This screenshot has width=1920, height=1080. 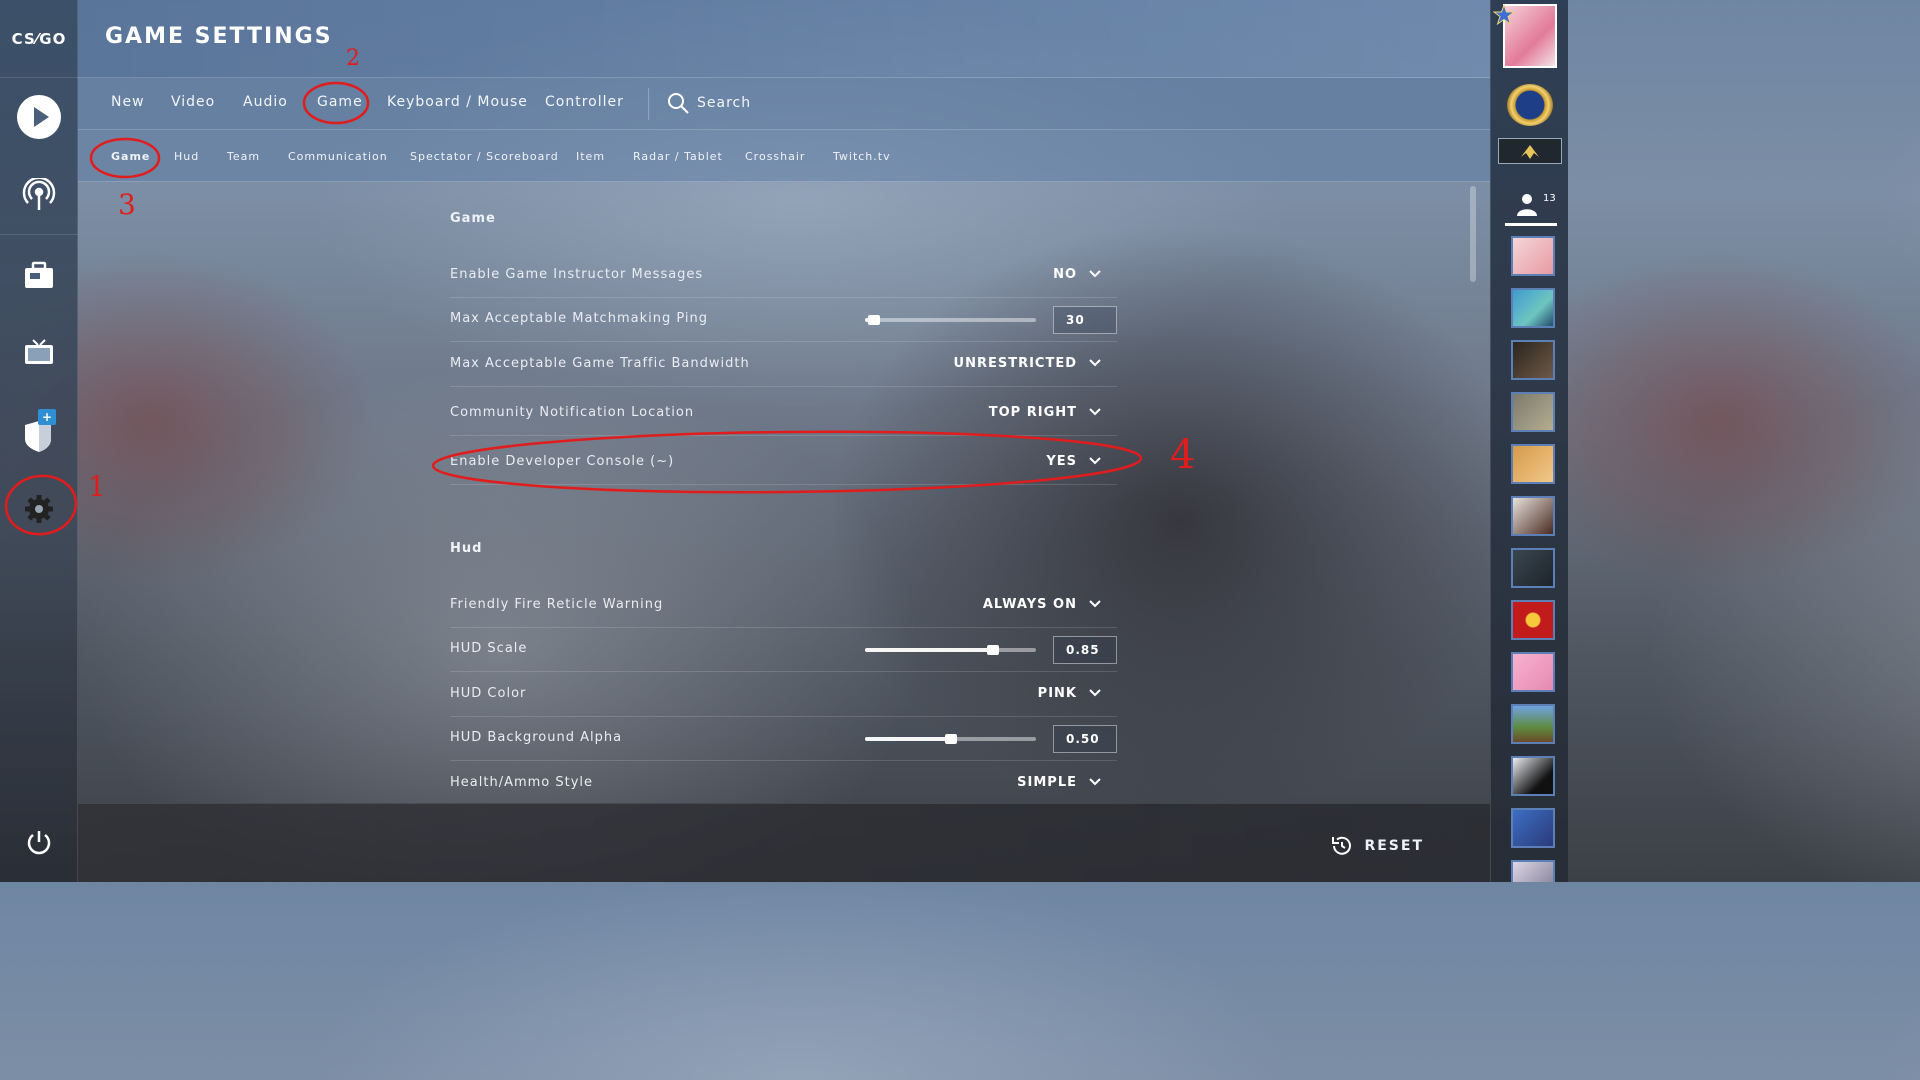 I want to click on annotation-label-3: 3, so click(x=127, y=204).